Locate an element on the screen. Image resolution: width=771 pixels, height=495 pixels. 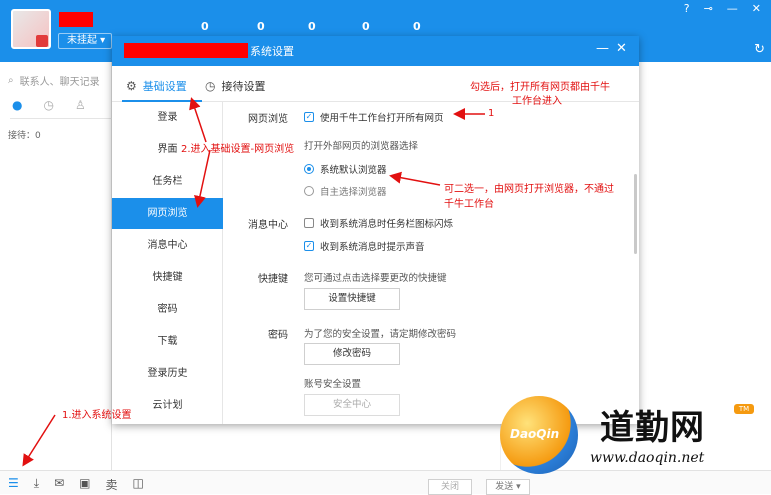
nav-item-password: 密码 is located at coordinates (167, 309).